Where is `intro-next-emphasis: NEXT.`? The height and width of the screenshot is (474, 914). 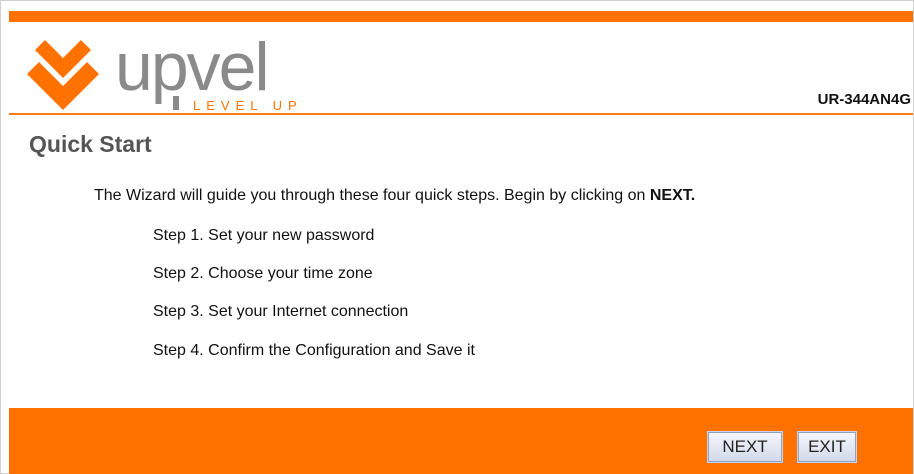
intro-next-emphasis: NEXT. is located at coordinates (672, 195).